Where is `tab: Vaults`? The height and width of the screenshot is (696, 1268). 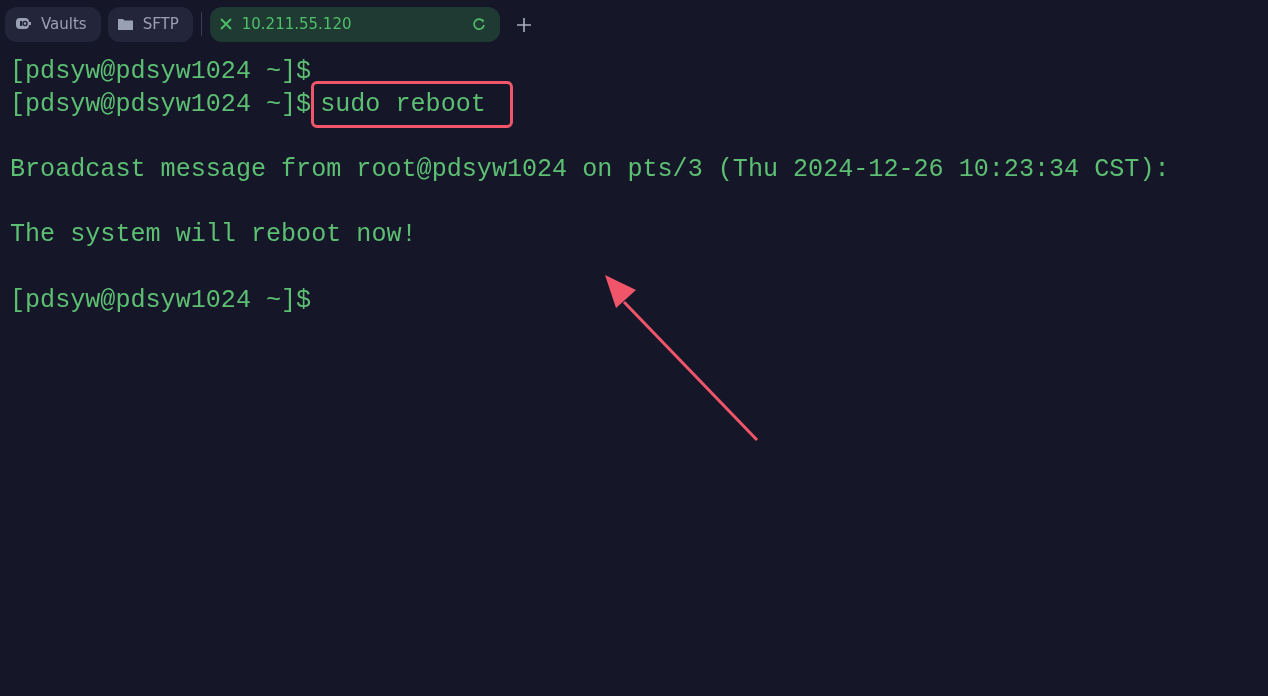
tab: Vaults is located at coordinates (53, 24).